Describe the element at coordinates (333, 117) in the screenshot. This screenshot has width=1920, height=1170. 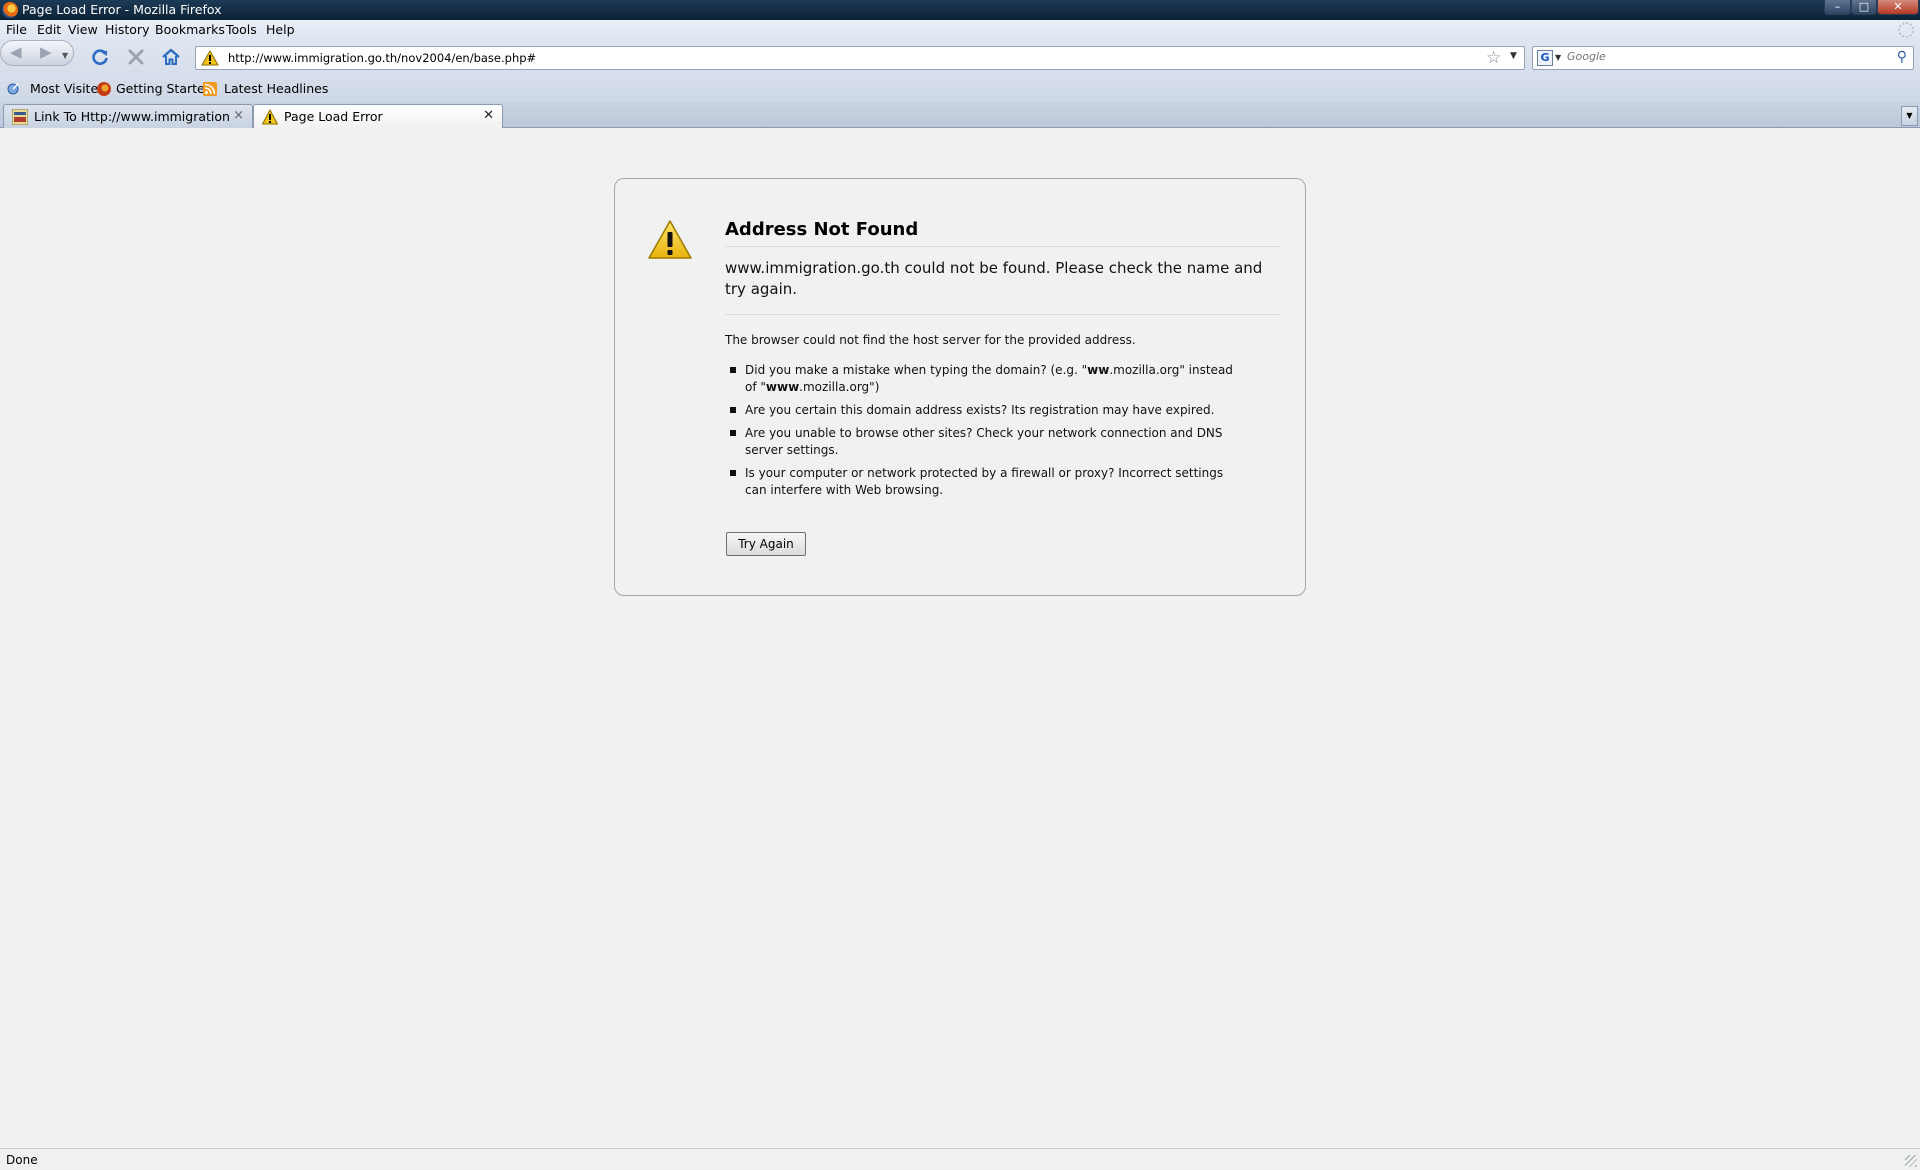
I see `tab-label: Page Load Error` at that location.